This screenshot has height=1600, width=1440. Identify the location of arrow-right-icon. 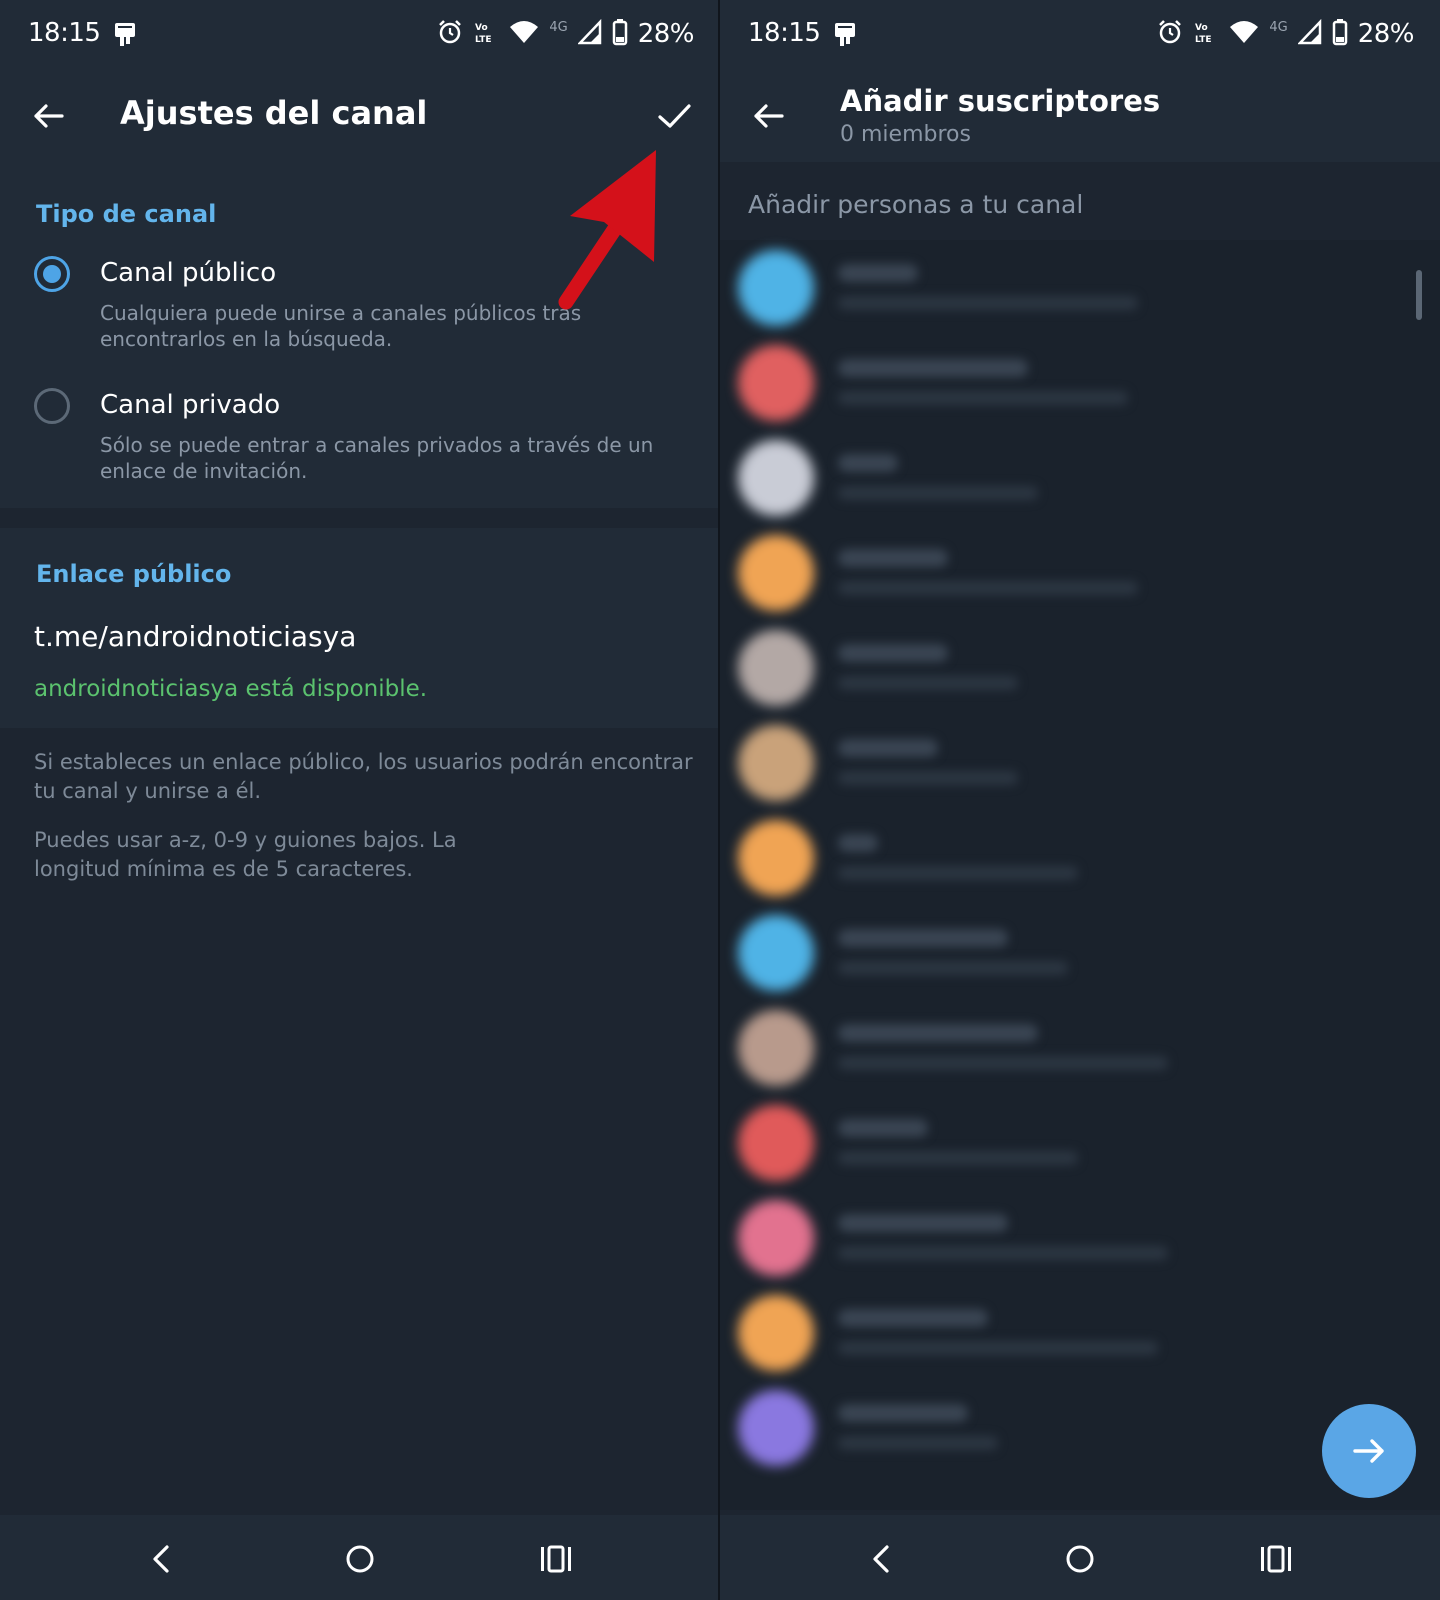
(1368, 1451).